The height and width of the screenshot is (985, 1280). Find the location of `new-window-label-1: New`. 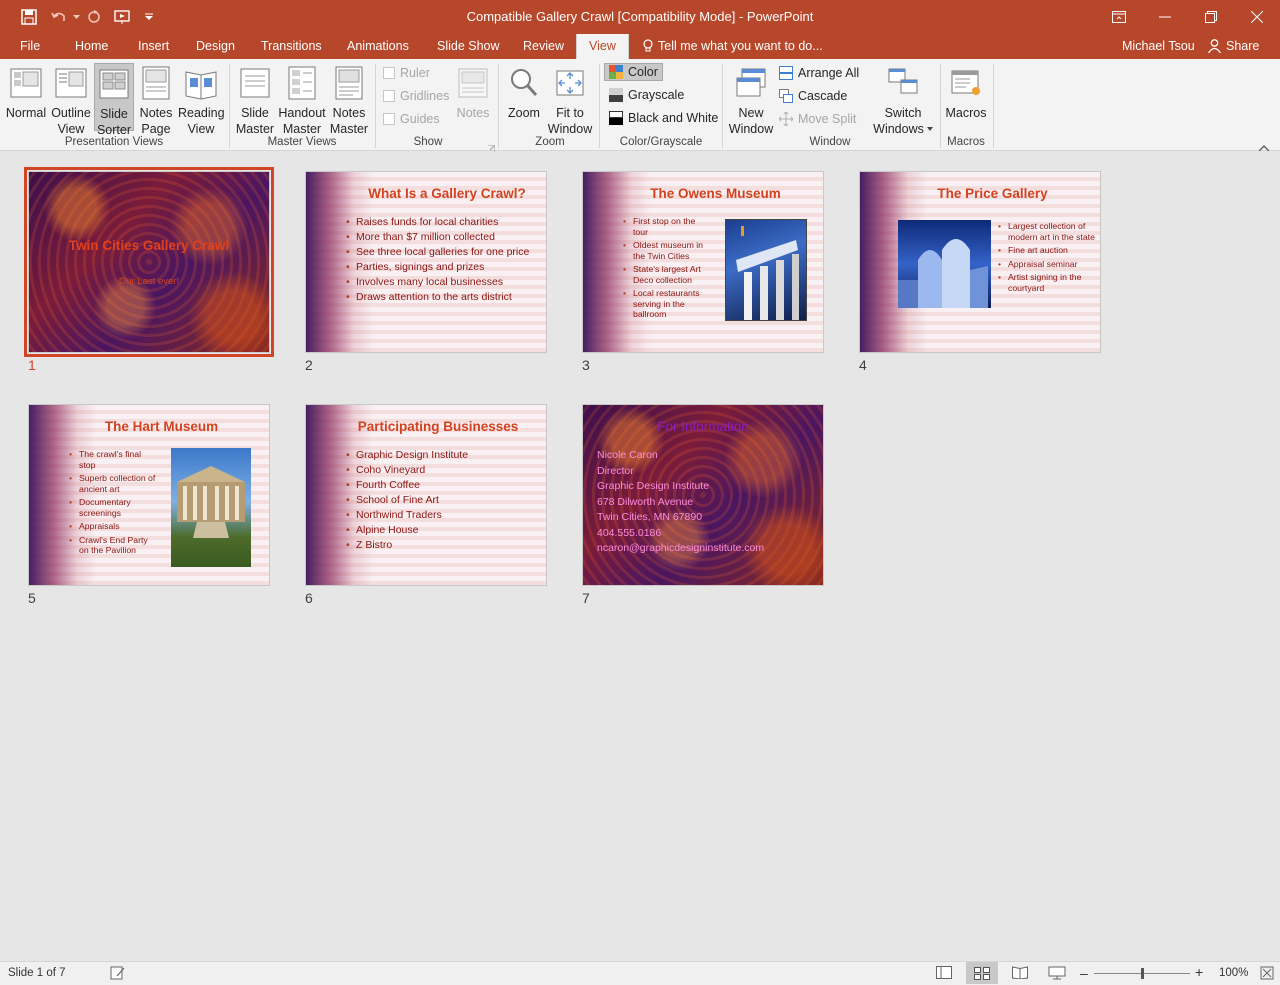

new-window-label-1: New is located at coordinates (751, 113).